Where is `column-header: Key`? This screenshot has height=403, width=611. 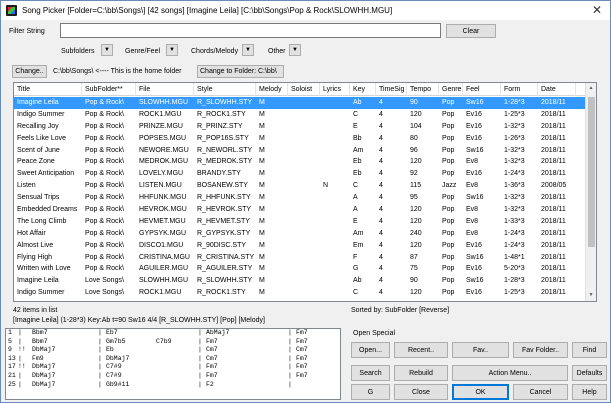 column-header: Key is located at coordinates (363, 89).